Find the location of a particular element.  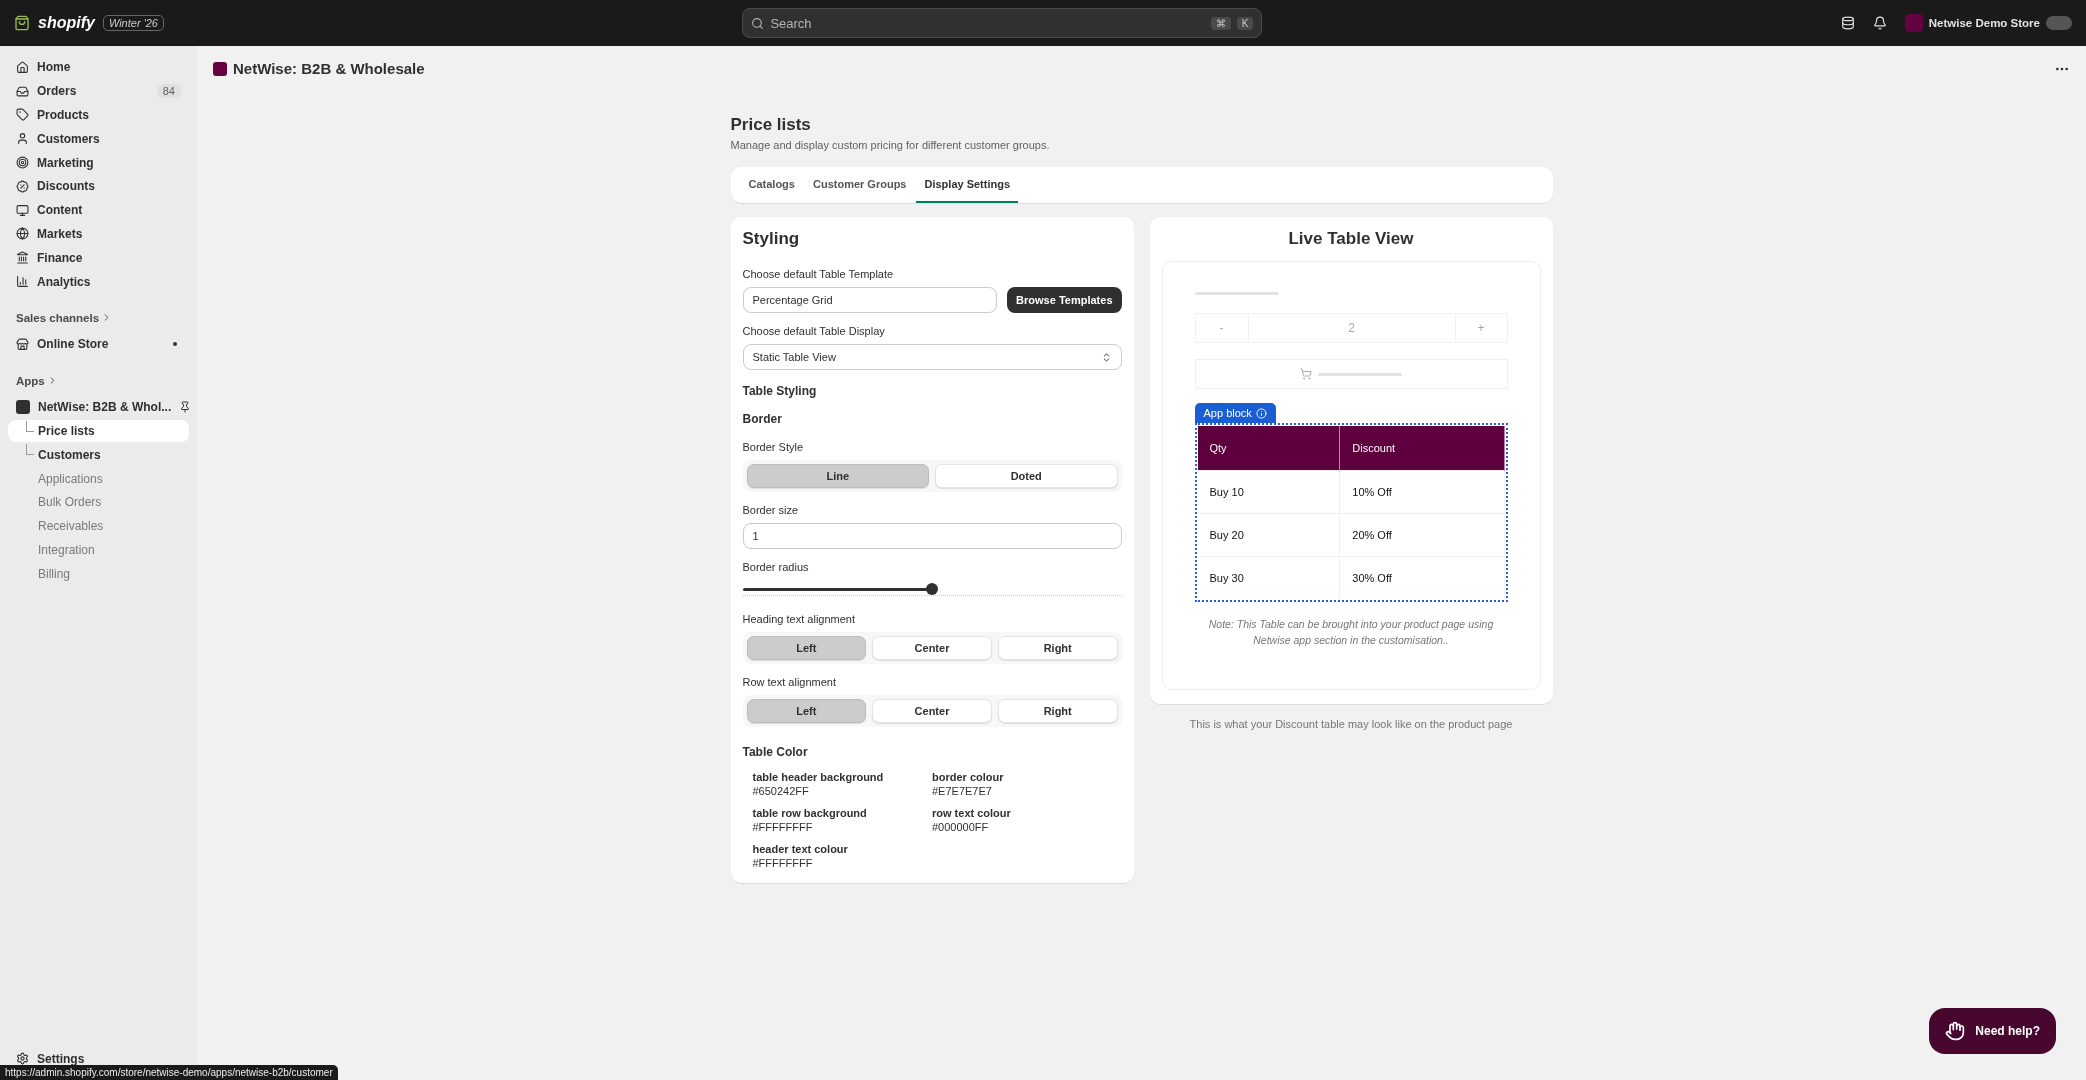

subnav-item: Receivables is located at coordinates (98, 526).